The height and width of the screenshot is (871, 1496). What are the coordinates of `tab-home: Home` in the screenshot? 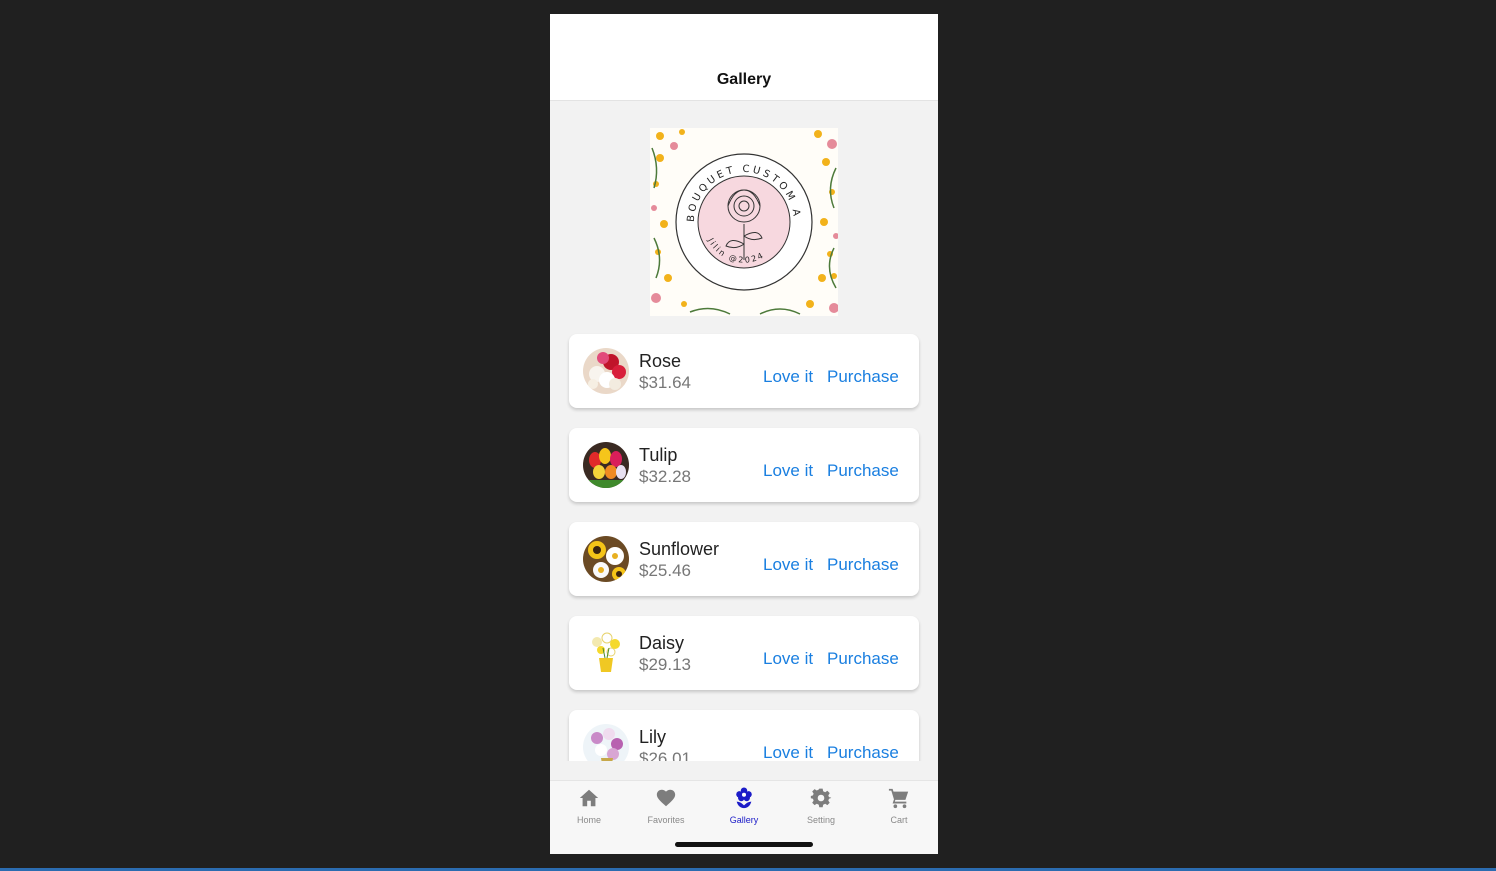 It's located at (589, 806).